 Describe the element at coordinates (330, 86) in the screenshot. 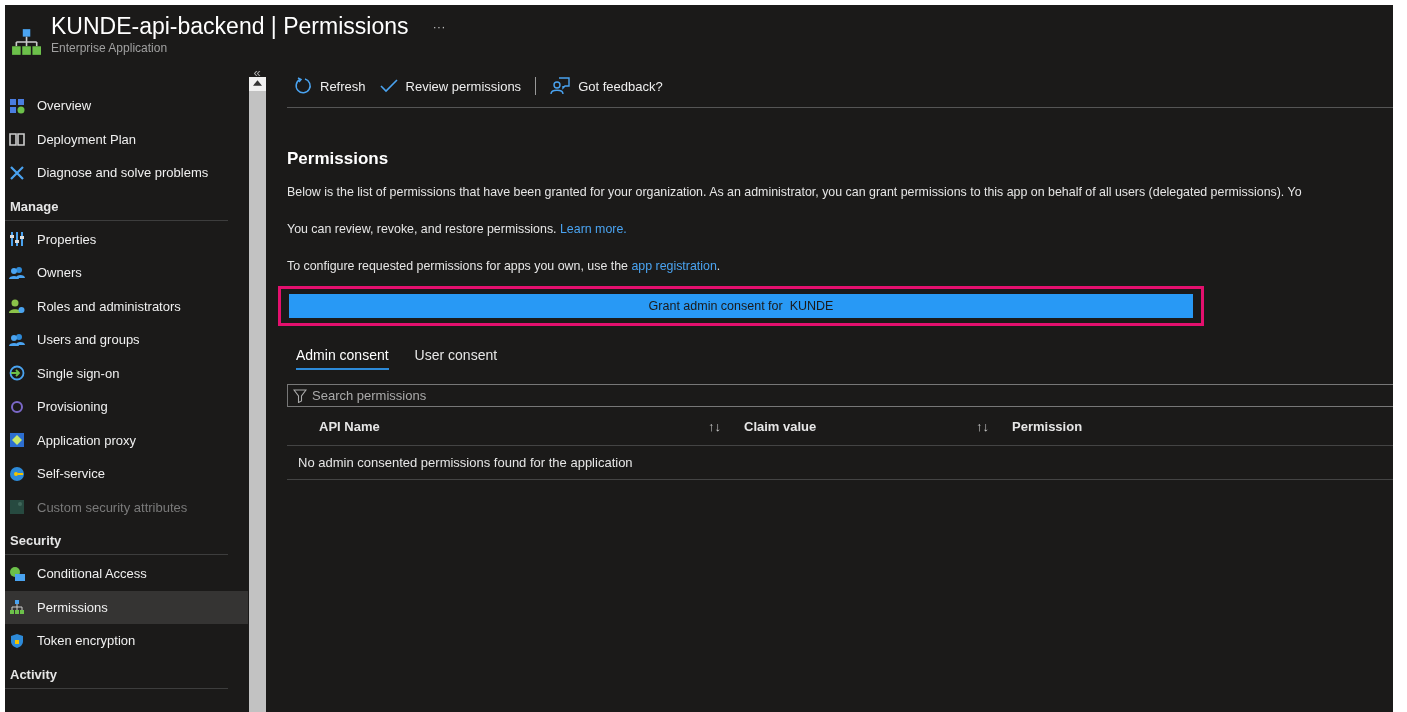

I see `refresh-button: Refresh` at that location.